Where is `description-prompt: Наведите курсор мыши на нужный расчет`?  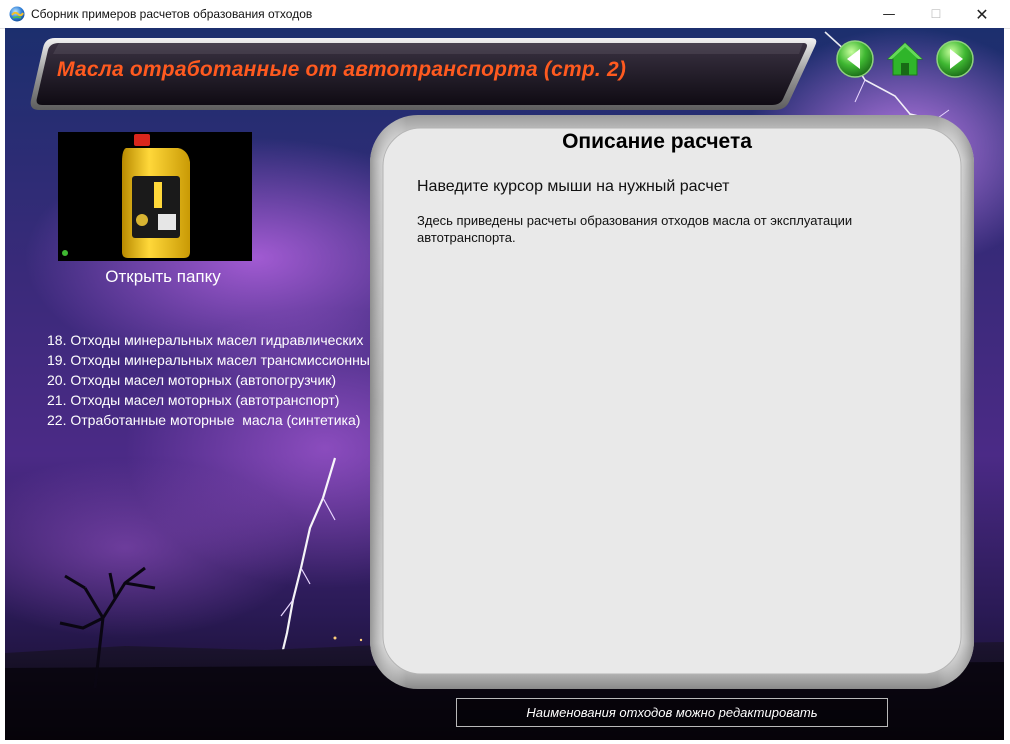
description-prompt: Наведите курсор мыши на нужный расчет is located at coordinates (573, 186).